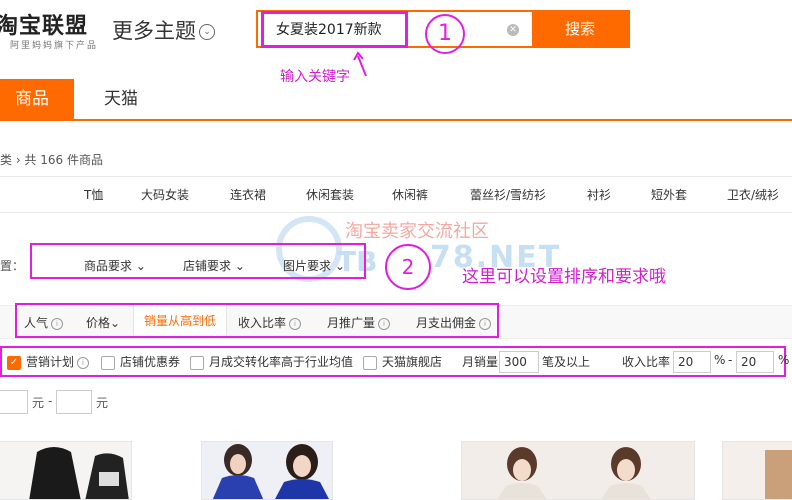 Image resolution: width=792 pixels, height=500 pixels. I want to click on result-tabs: 商品 天猫, so click(396, 100).